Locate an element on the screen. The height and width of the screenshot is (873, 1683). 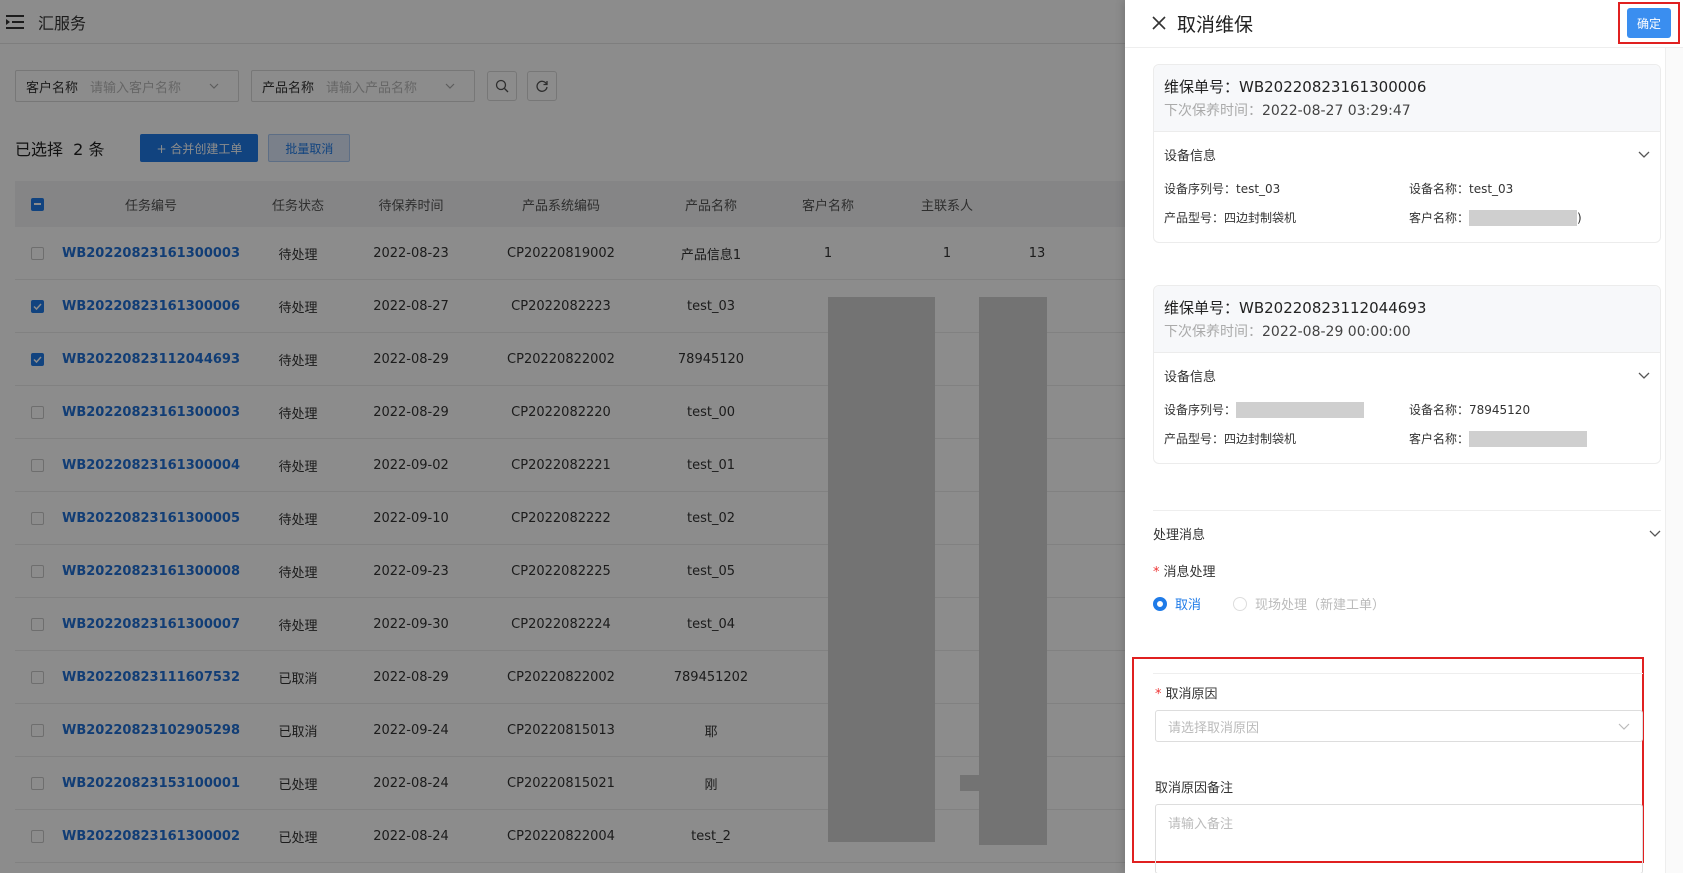
process-label: 消息处理 is located at coordinates (1189, 572).